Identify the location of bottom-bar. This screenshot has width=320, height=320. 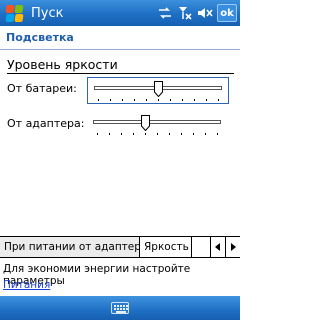
(120, 308).